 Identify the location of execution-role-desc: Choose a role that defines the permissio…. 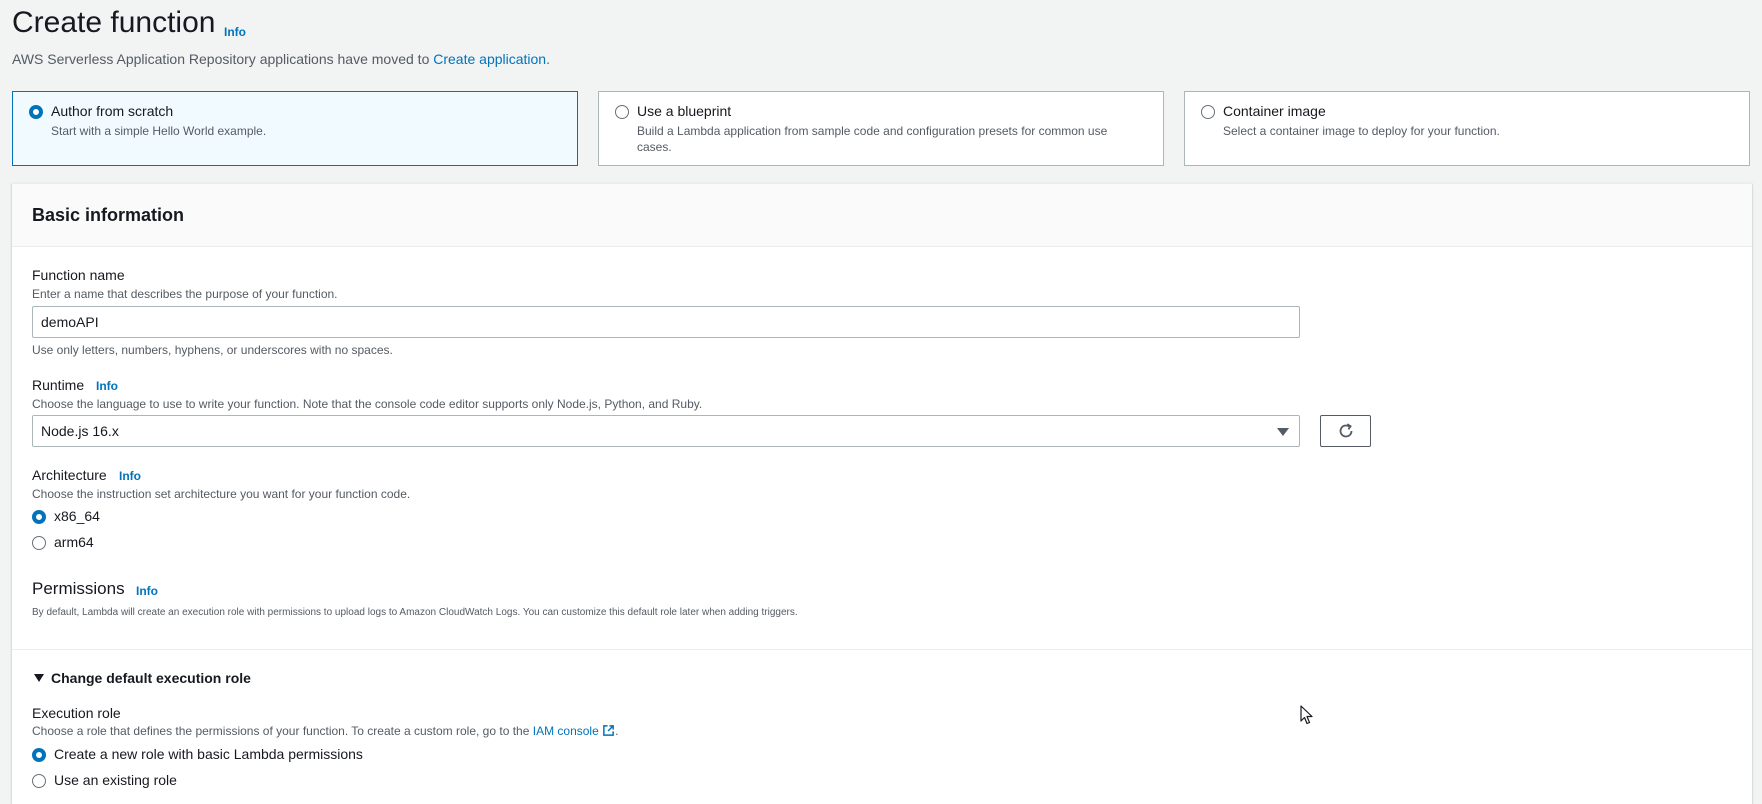
(325, 731).